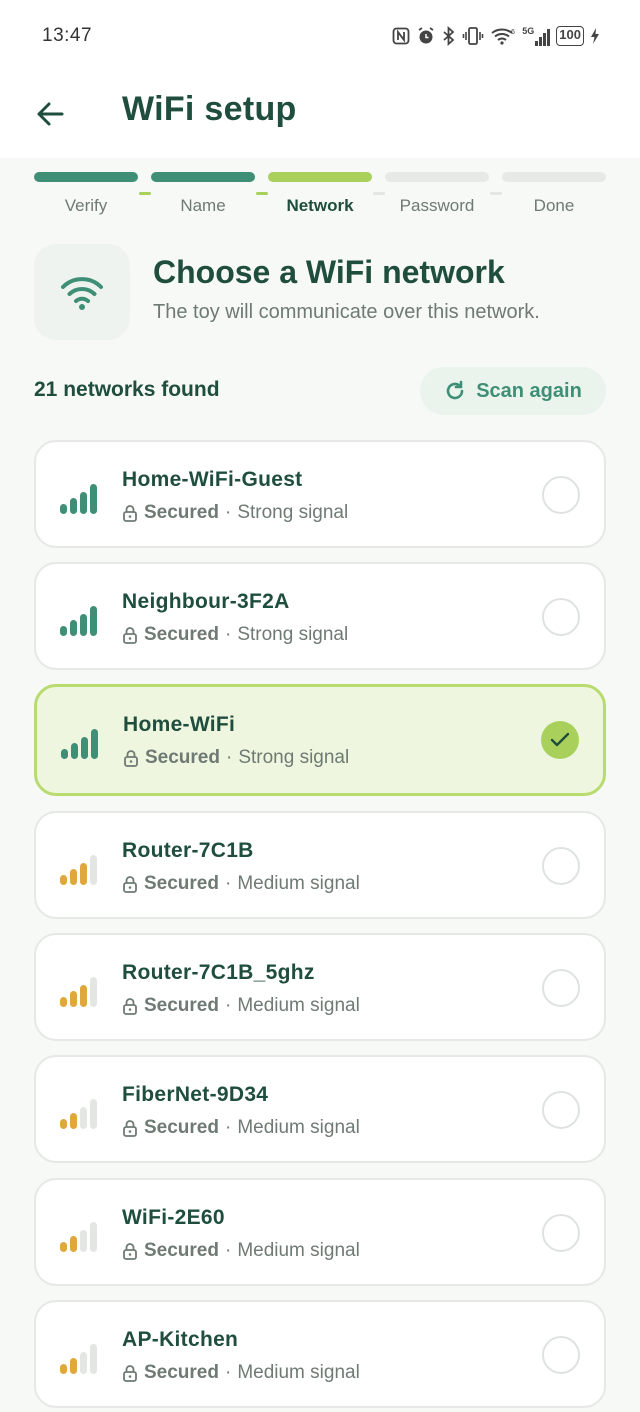 This screenshot has height=1412, width=640. I want to click on step-label: Password, so click(437, 205).